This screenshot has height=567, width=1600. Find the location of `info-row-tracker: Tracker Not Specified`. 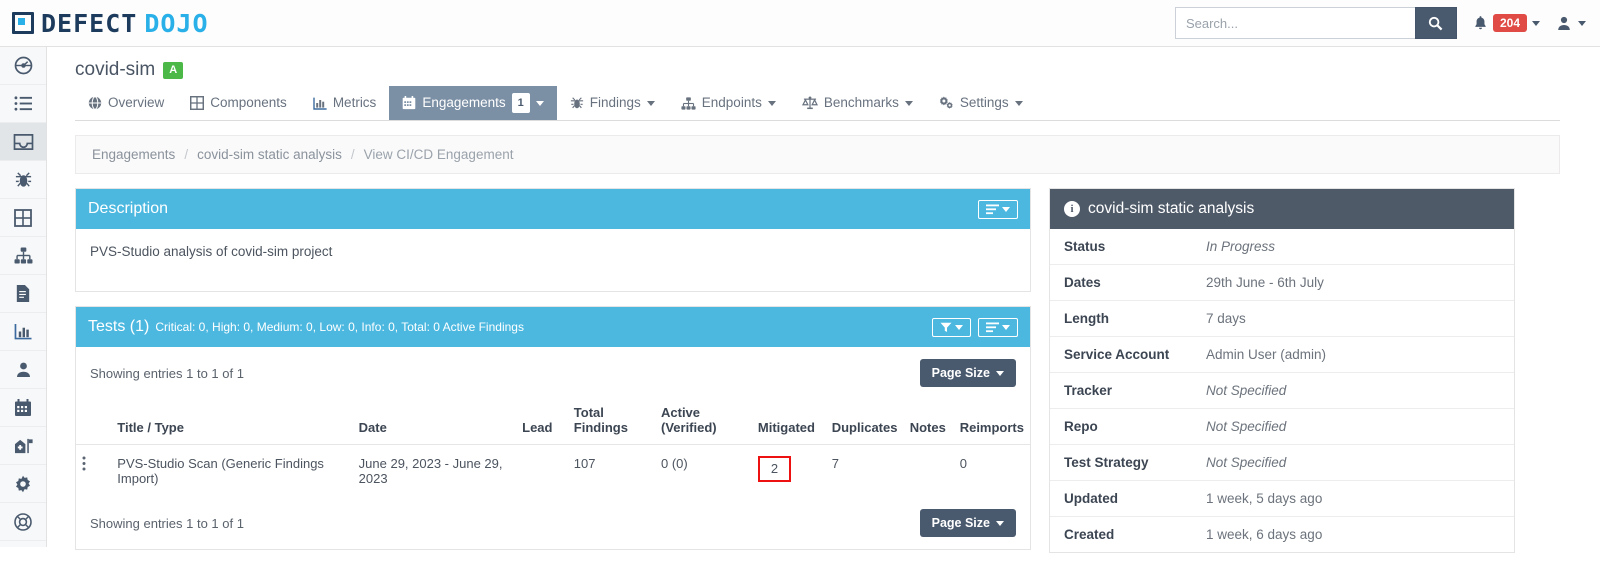

info-row-tracker: Tracker Not Specified is located at coordinates (1282, 391).